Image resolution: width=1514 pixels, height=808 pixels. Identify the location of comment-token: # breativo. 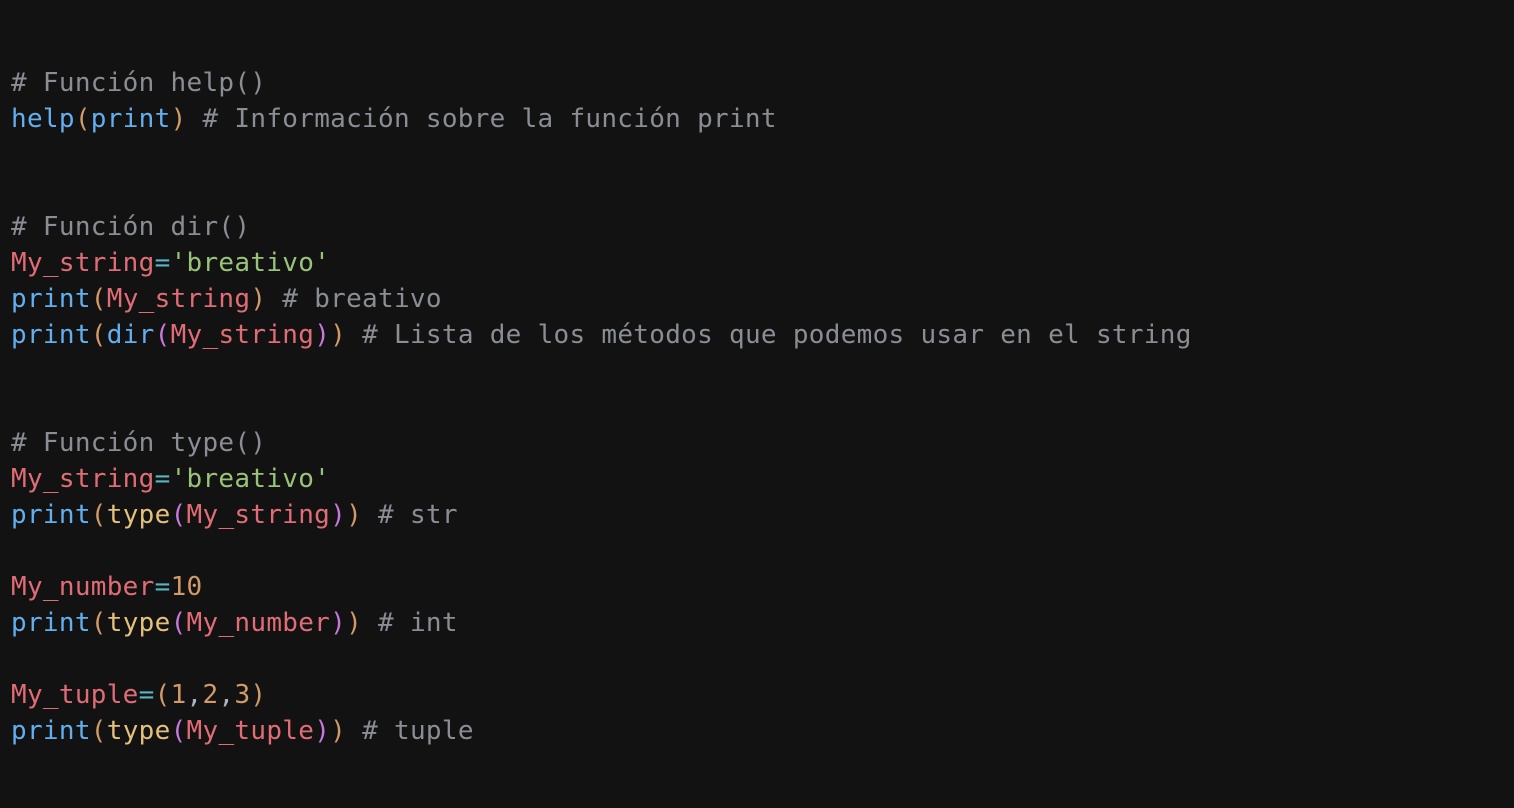
(362, 299).